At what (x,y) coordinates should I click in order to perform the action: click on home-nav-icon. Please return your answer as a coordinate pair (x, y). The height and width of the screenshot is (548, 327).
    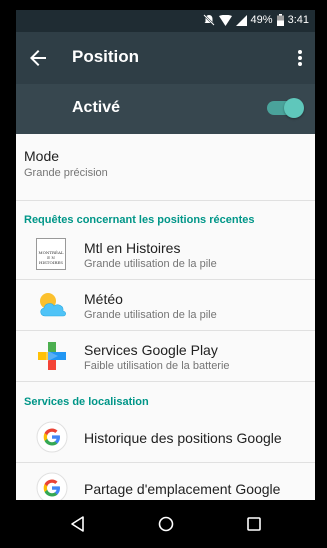
    Looking at the image, I should click on (166, 524).